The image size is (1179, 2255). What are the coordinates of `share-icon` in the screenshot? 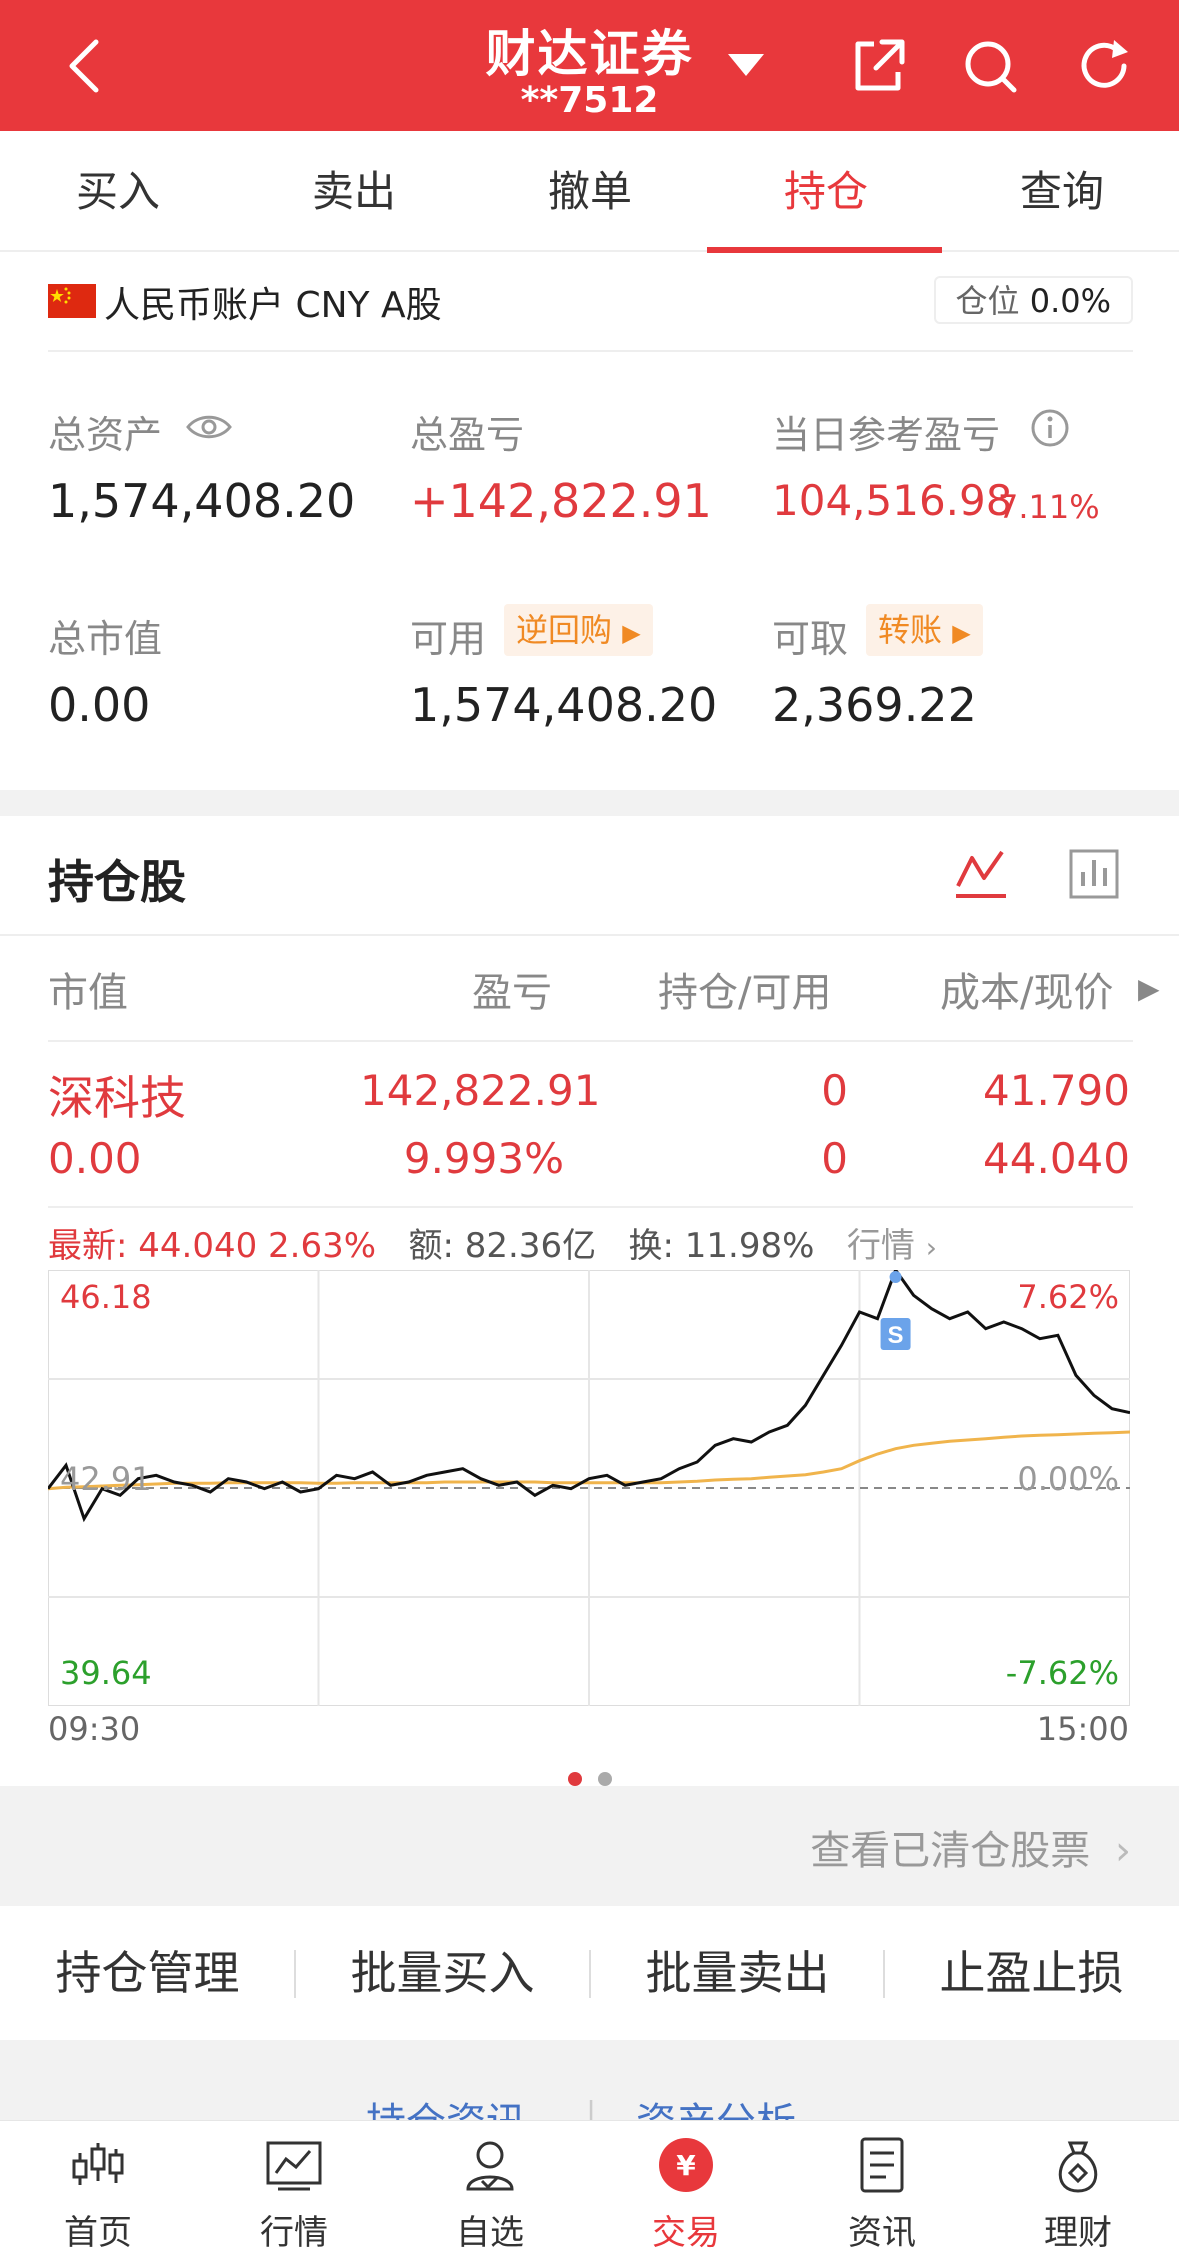 It's located at (878, 66).